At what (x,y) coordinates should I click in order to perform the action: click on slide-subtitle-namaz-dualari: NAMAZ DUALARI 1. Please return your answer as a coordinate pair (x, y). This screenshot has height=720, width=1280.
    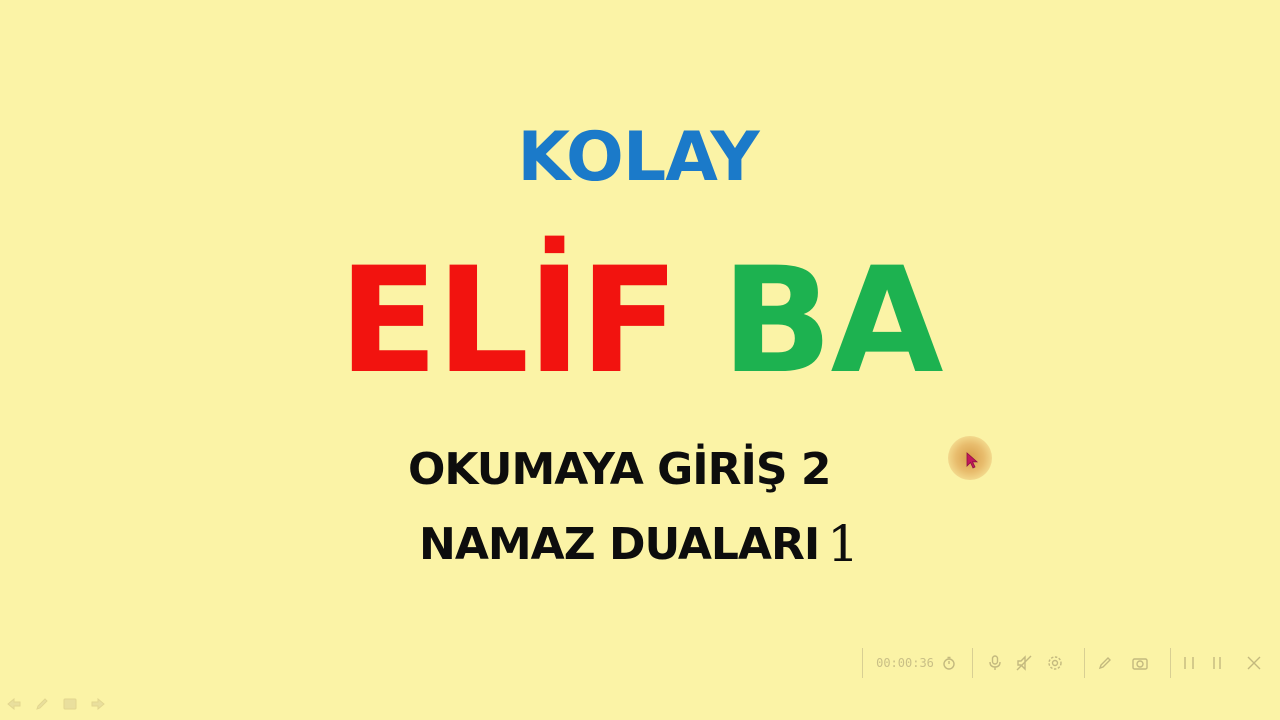
    Looking at the image, I should click on (639, 544).